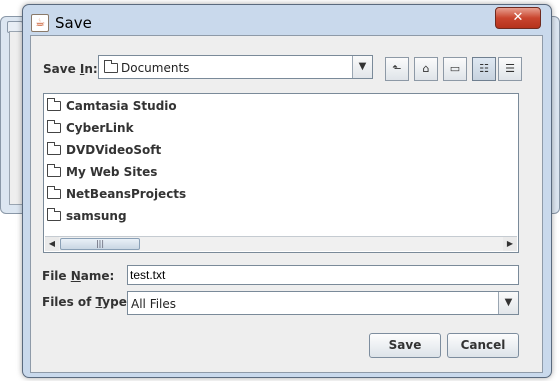  I want to click on file-type-label: Files of Type:, so click(87, 302).